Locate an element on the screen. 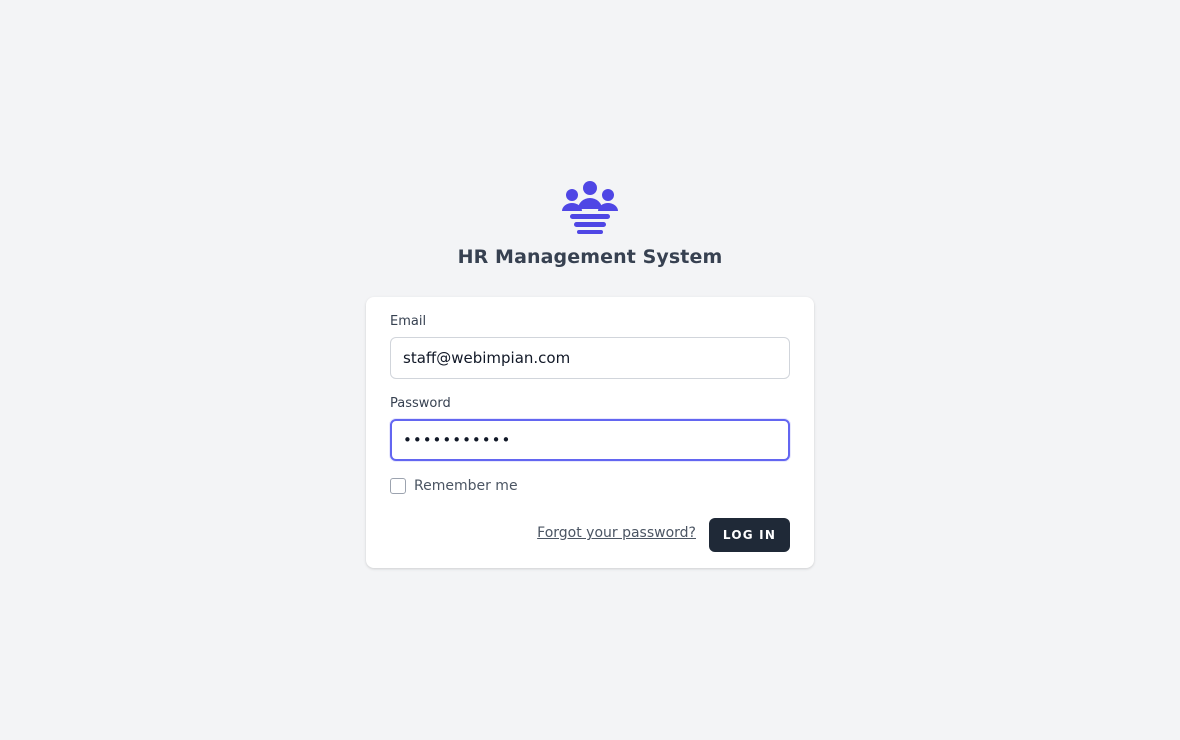 Image resolution: width=1180 pixels, height=740 pixels. email-label: Email is located at coordinates (408, 321).